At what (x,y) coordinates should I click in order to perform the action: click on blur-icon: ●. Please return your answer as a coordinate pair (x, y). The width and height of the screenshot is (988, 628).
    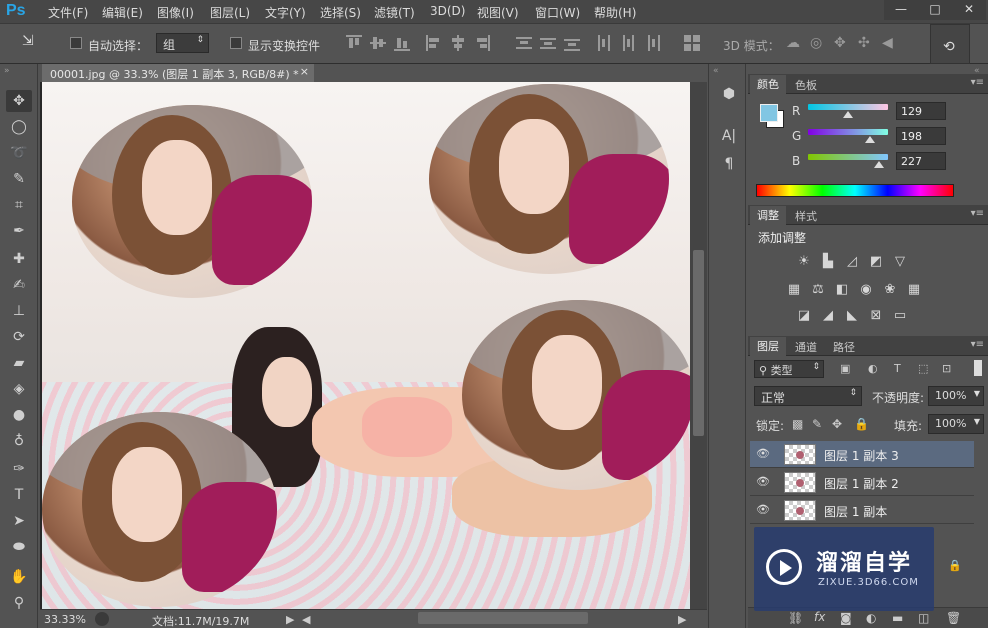
    Looking at the image, I should click on (19, 415).